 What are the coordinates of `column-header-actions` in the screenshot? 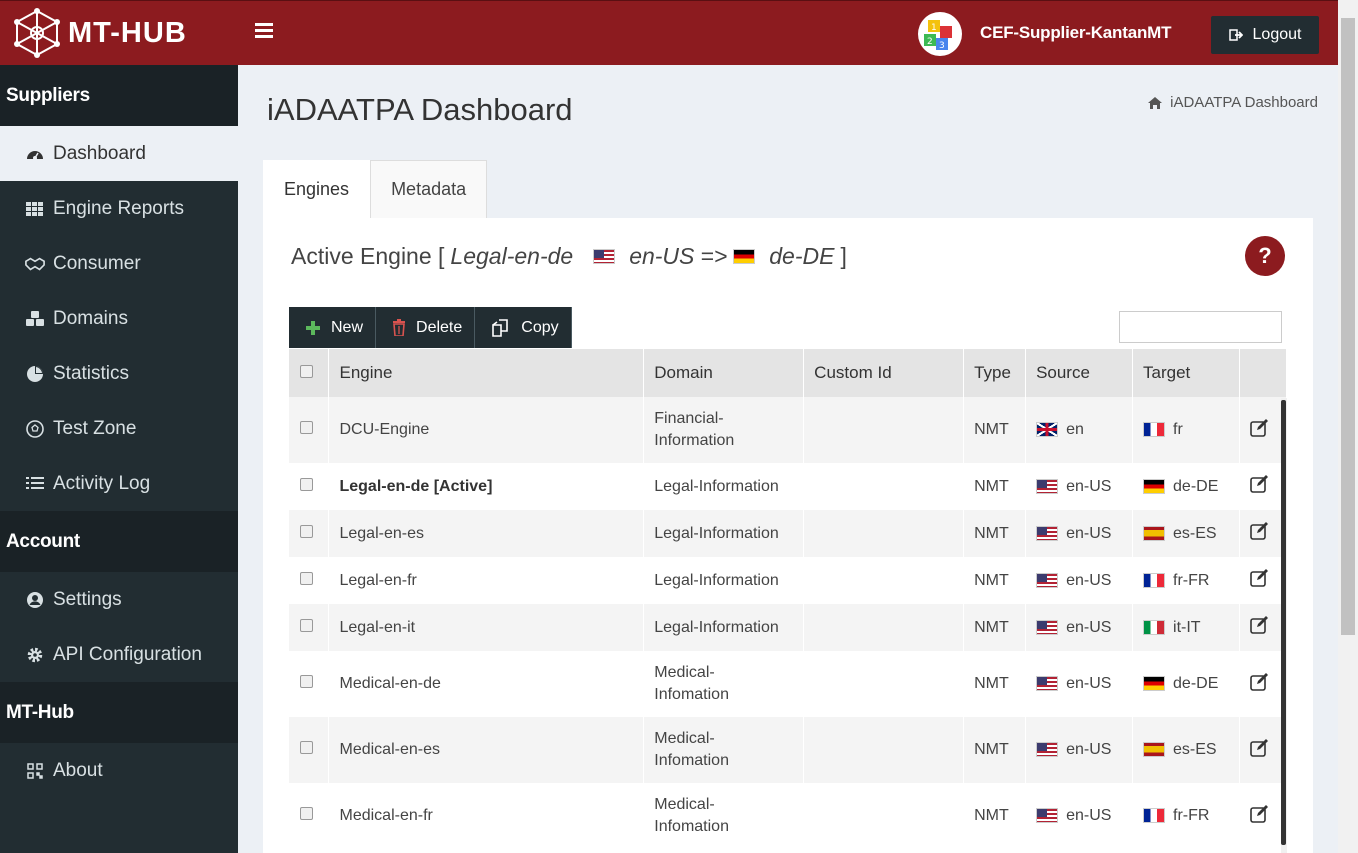 It's located at (1263, 373).